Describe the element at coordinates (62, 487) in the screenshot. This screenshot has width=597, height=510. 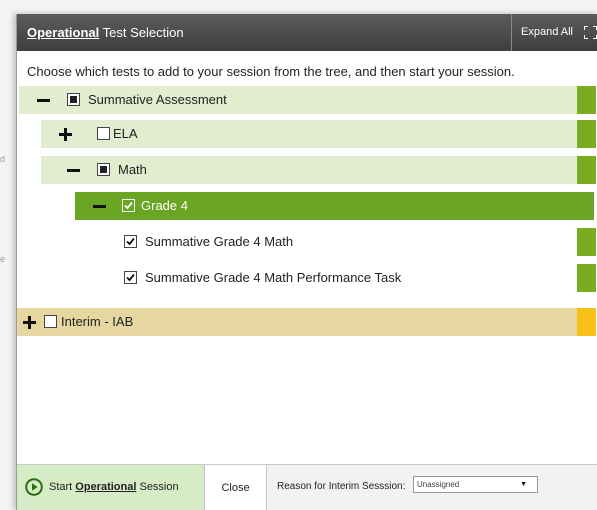
I see `start-prefix: Start` at that location.